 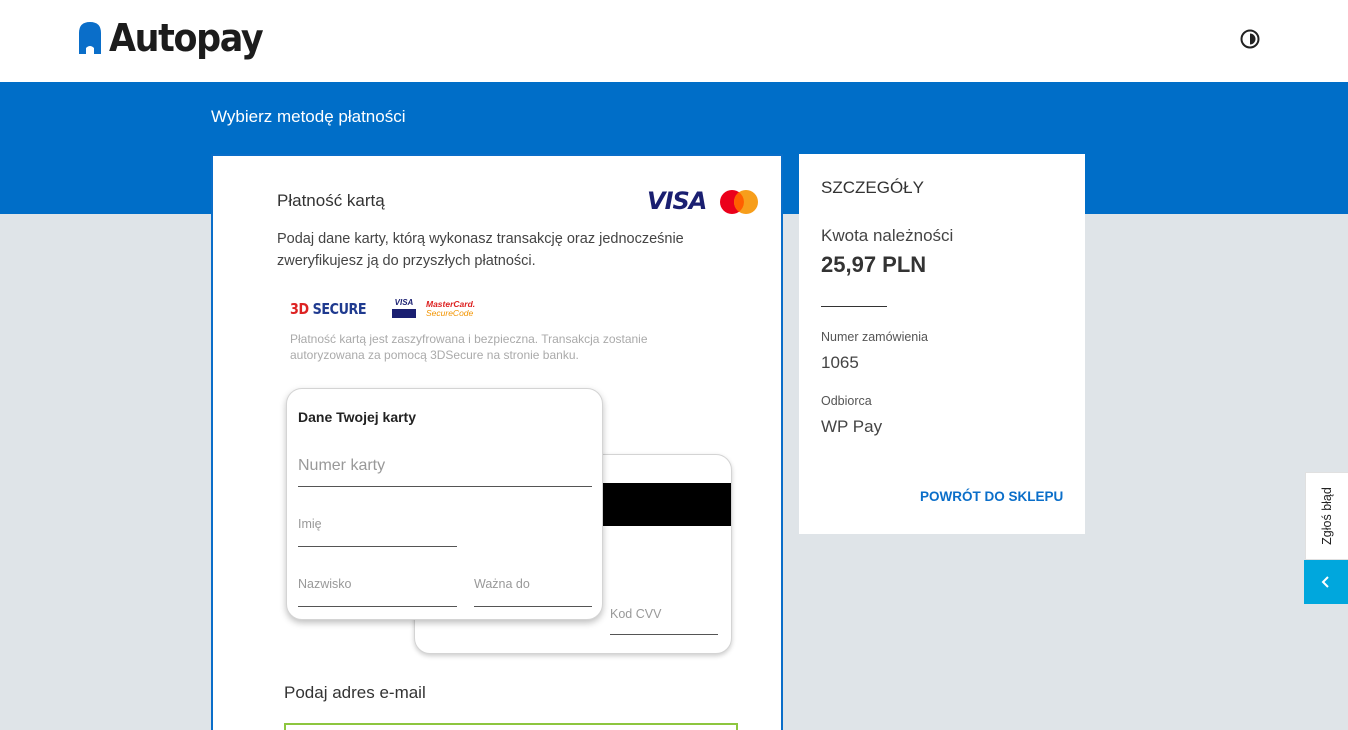 What do you see at coordinates (887, 235) in the screenshot?
I see `amount-label: Kwota należności` at bounding box center [887, 235].